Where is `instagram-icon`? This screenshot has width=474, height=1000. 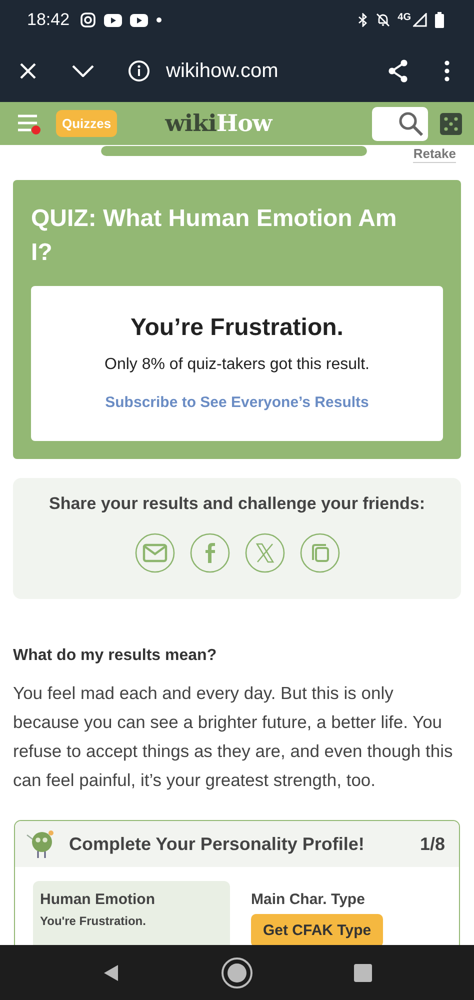 instagram-icon is located at coordinates (88, 20).